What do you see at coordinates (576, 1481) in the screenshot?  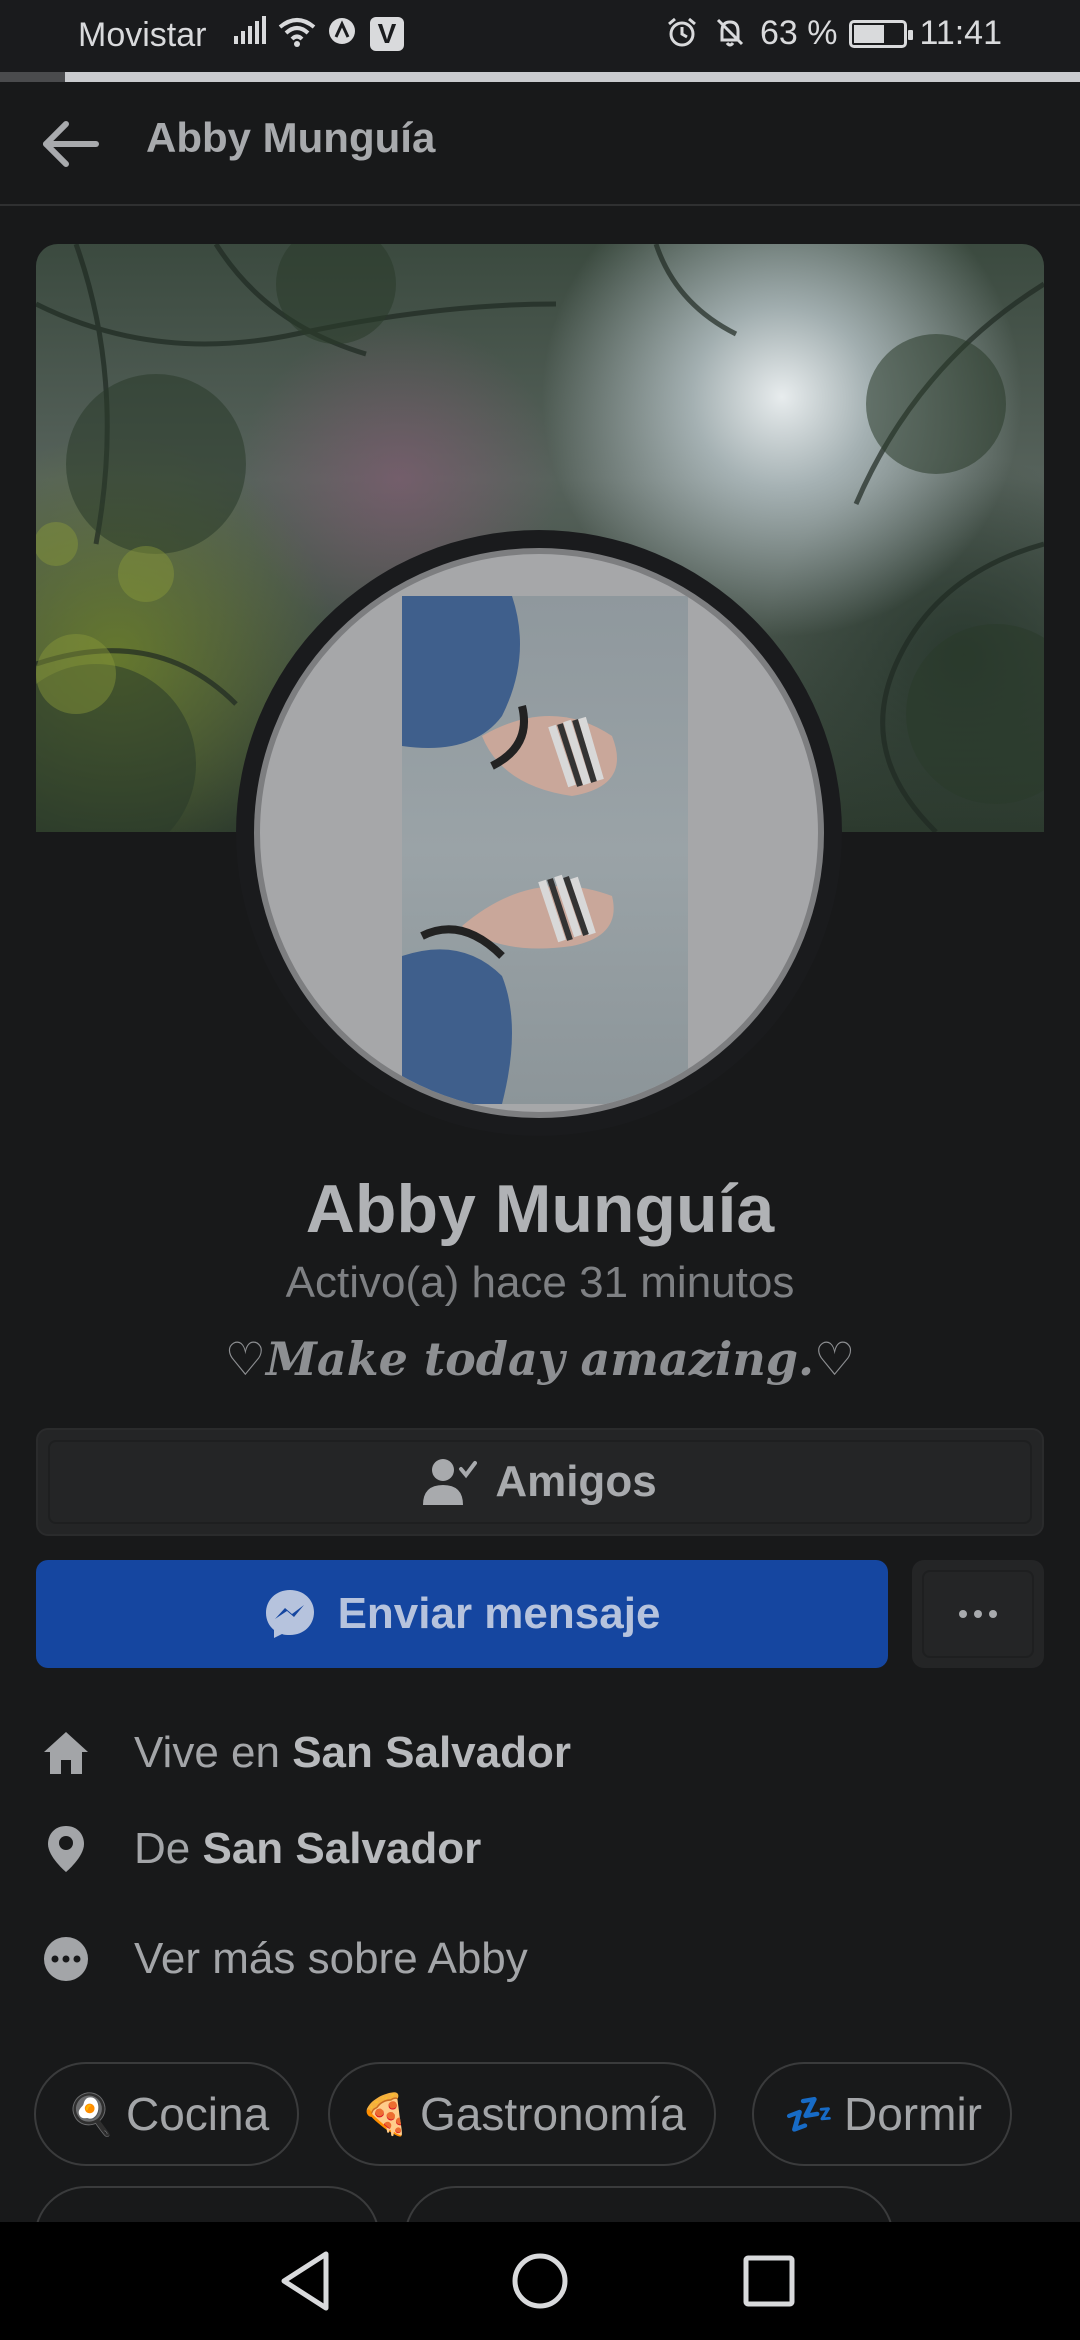 I see `friends-label: Amigos` at bounding box center [576, 1481].